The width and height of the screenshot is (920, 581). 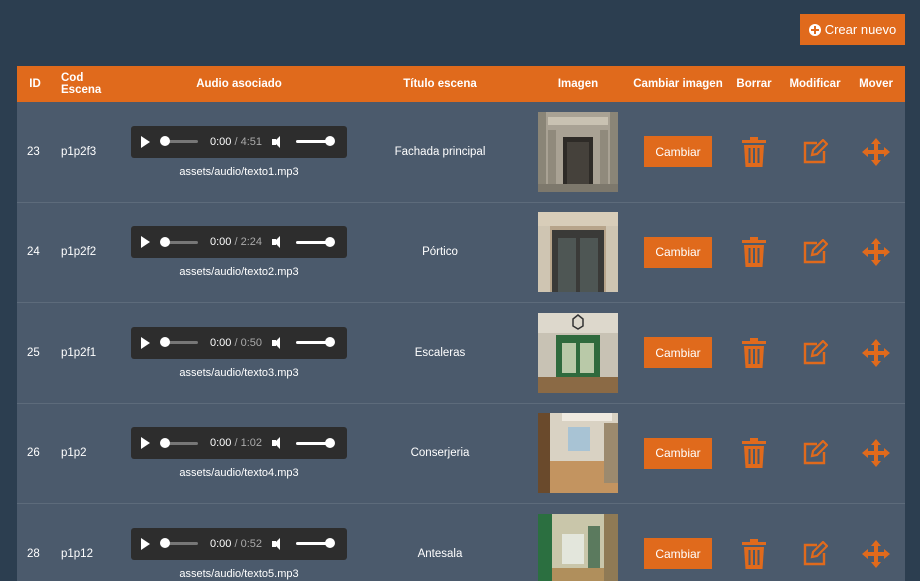 I want to click on duration-value: 2:24, so click(x=251, y=242).